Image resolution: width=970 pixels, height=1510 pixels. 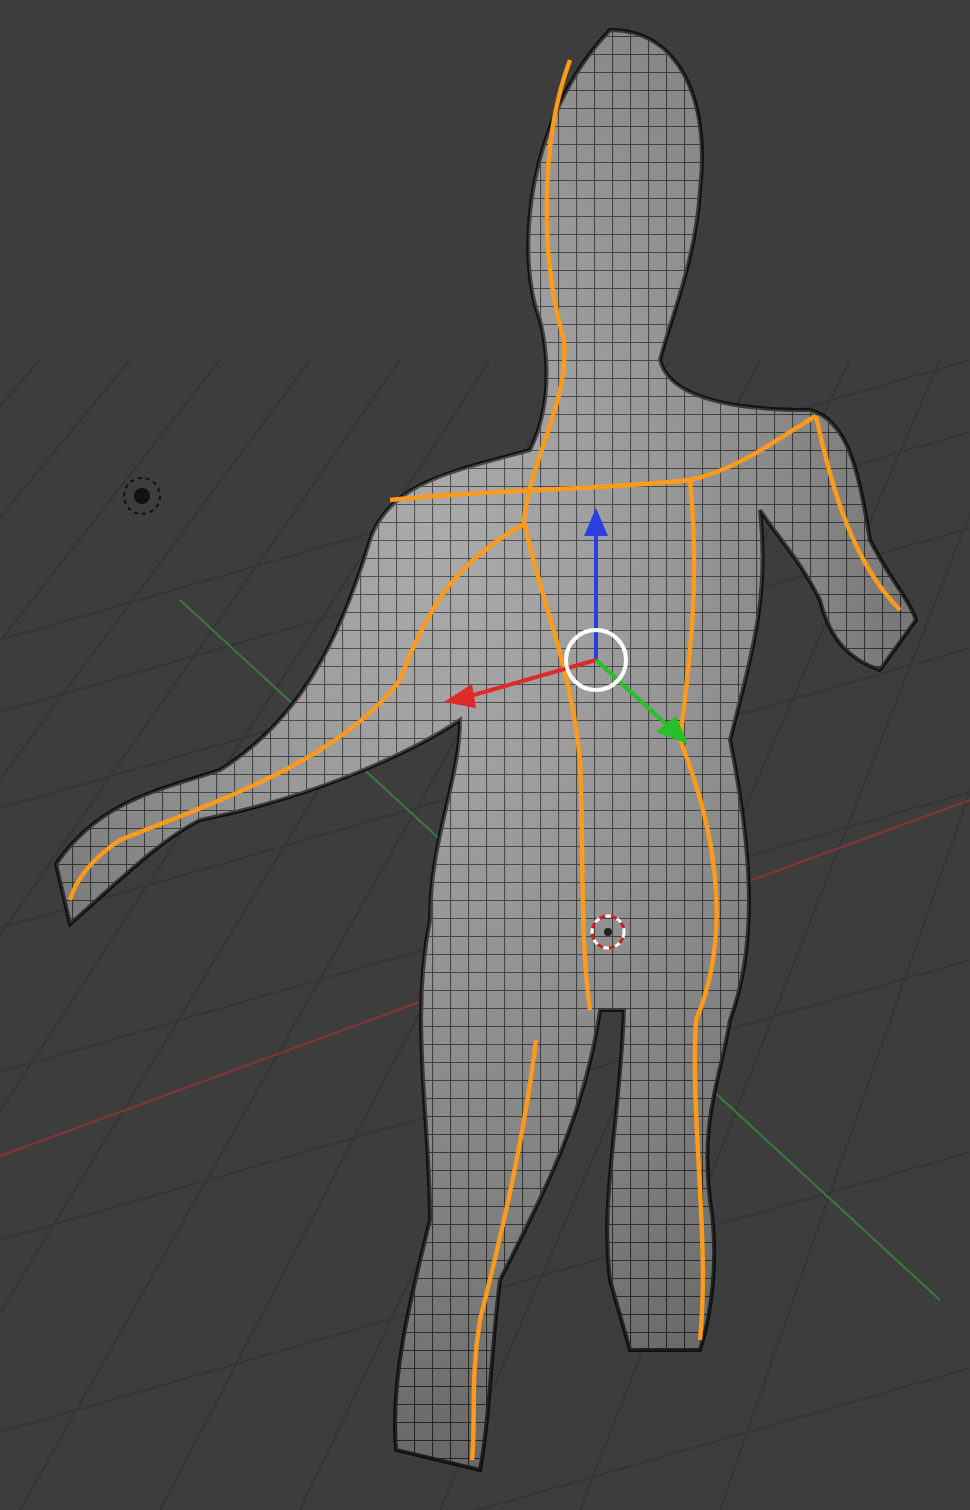 I want to click on transform-gizmo-drawing, so click(x=566, y=626).